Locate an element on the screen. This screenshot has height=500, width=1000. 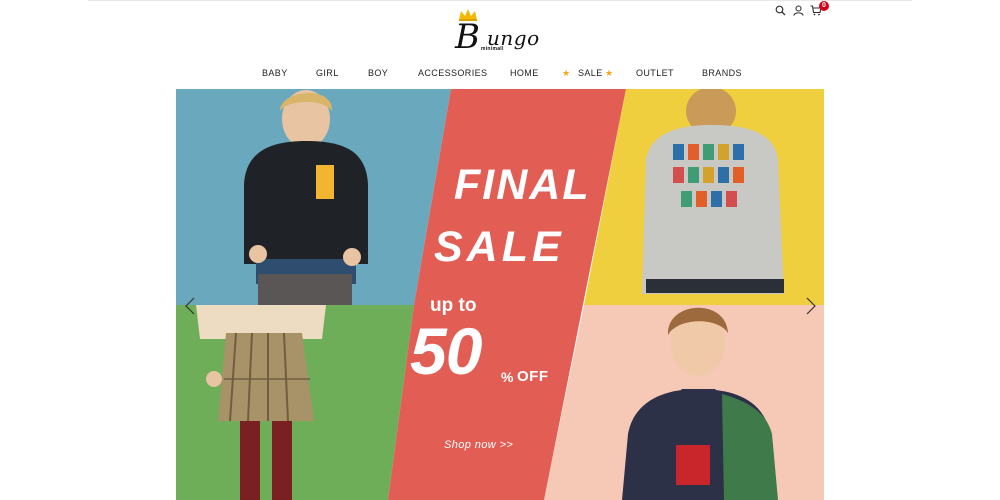
hero-off: OFF is located at coordinates (533, 376).